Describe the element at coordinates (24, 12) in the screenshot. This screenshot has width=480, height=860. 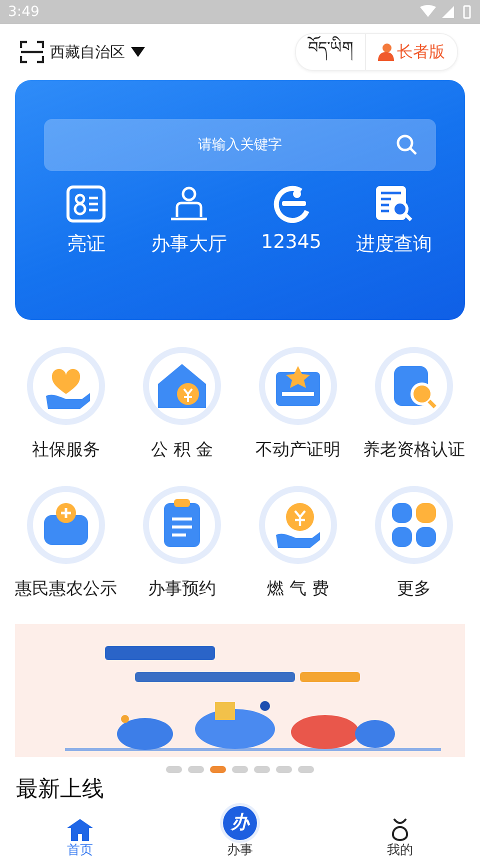
I see `status-time: 3:49` at that location.